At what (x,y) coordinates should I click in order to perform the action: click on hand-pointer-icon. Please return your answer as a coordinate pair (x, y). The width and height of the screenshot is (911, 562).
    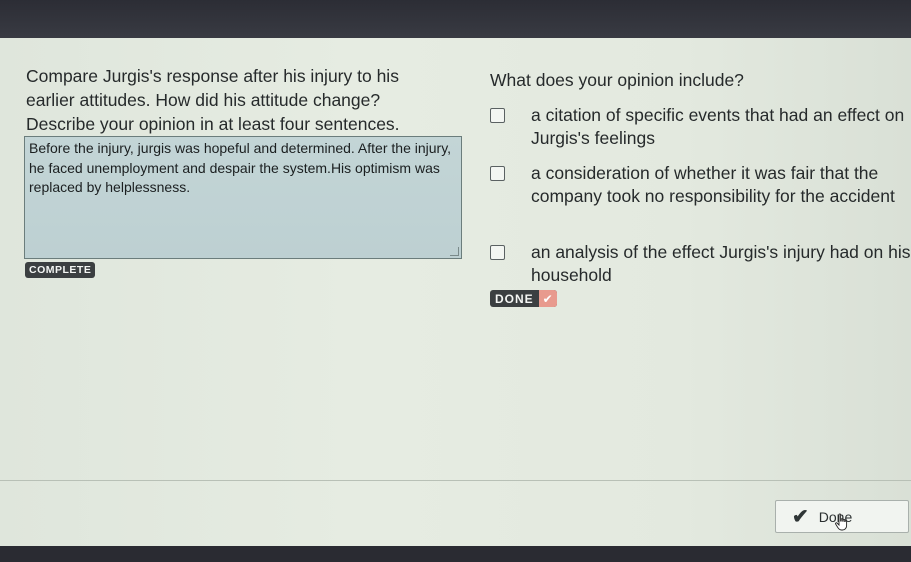
    Looking at the image, I should click on (841, 522).